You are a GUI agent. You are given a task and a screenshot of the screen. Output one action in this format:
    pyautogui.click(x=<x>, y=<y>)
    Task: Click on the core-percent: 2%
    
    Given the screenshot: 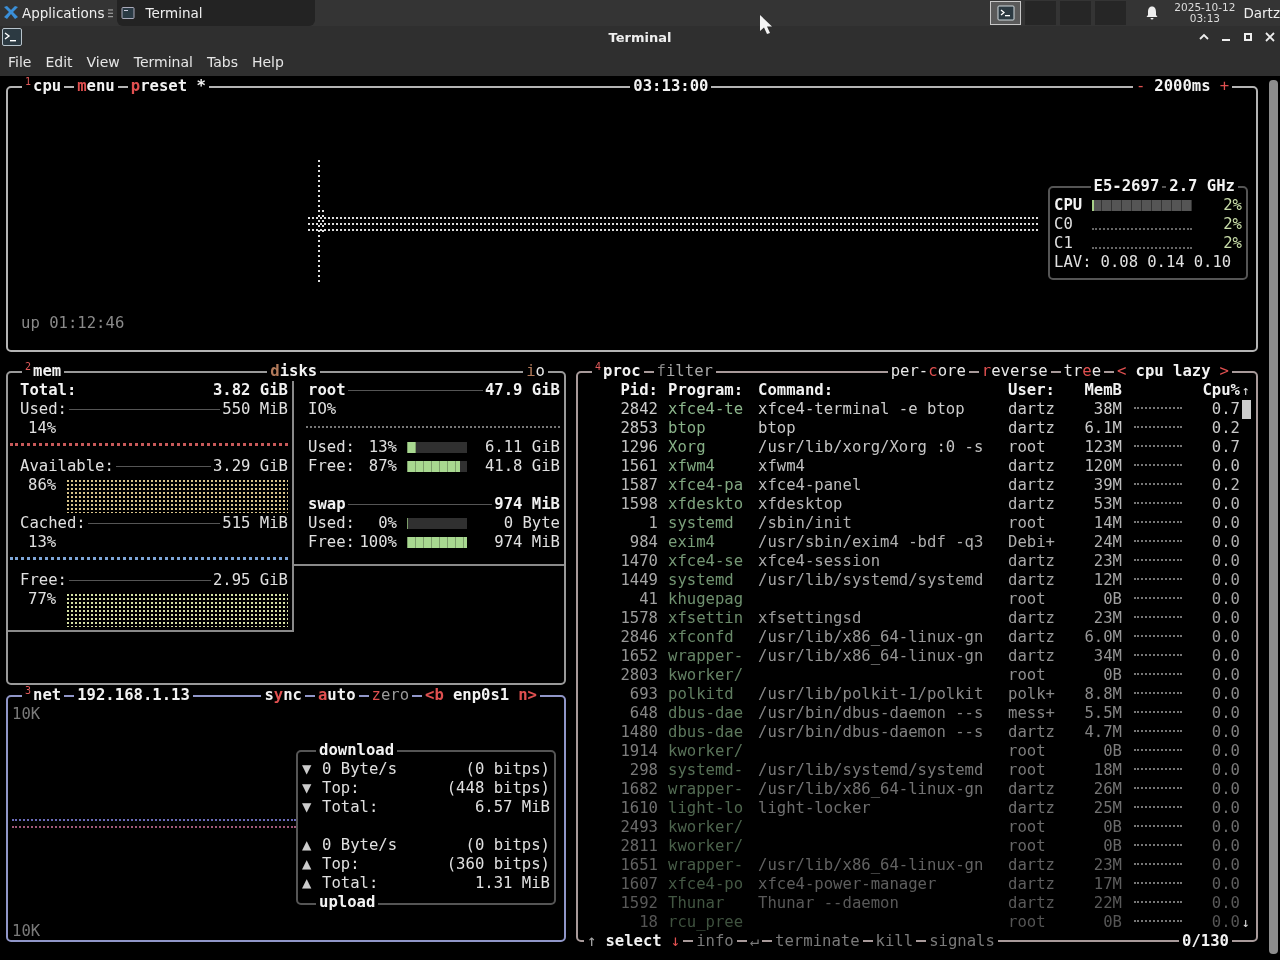 What is the action you would take?
    pyautogui.click(x=1232, y=243)
    